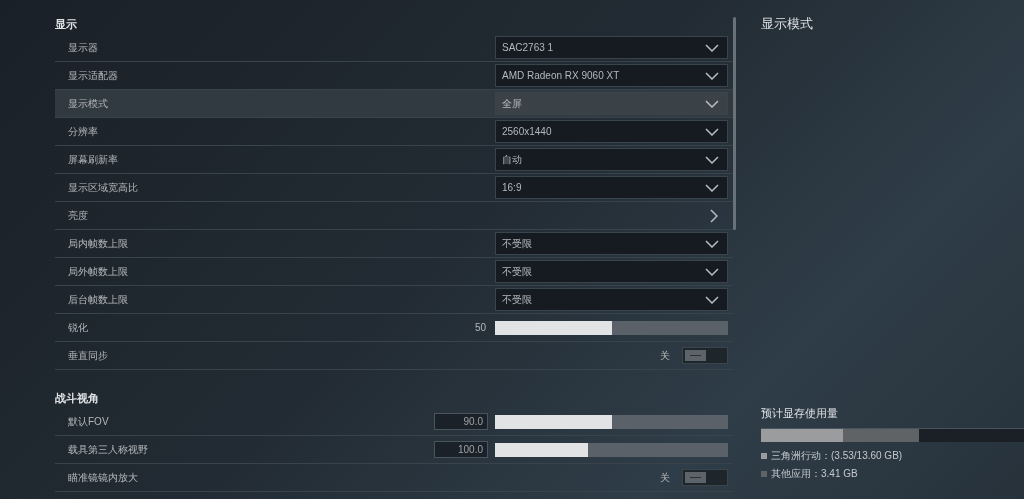 This screenshot has height=499, width=1024. Describe the element at coordinates (394, 160) in the screenshot. I see `settings-row: 屏幕刷新率 自动` at that location.